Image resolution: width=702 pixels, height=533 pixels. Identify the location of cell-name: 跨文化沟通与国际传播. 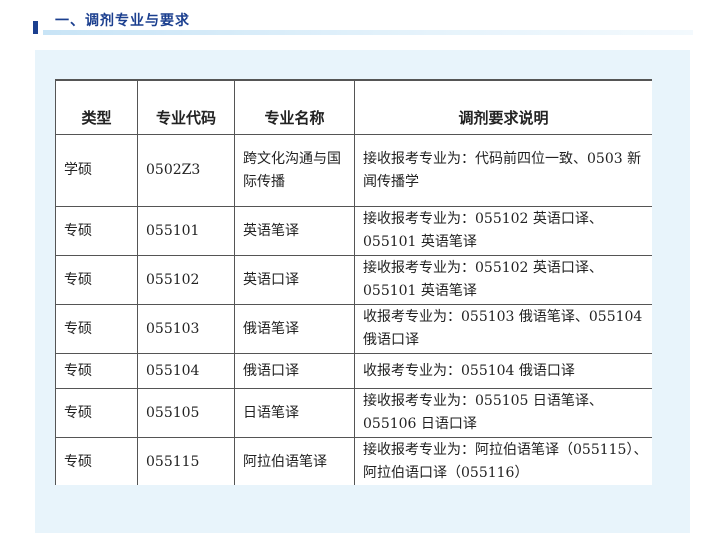
(294, 170).